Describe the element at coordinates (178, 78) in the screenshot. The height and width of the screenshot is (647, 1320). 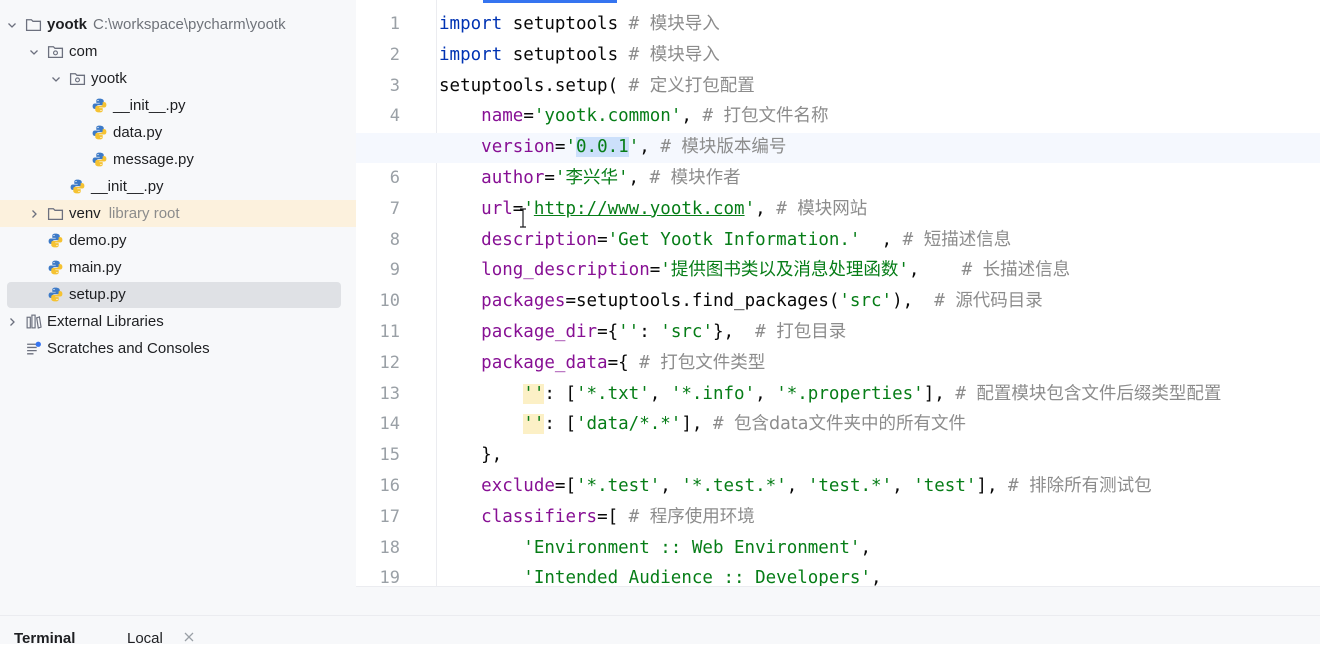
I see `tree-item: yootk` at that location.